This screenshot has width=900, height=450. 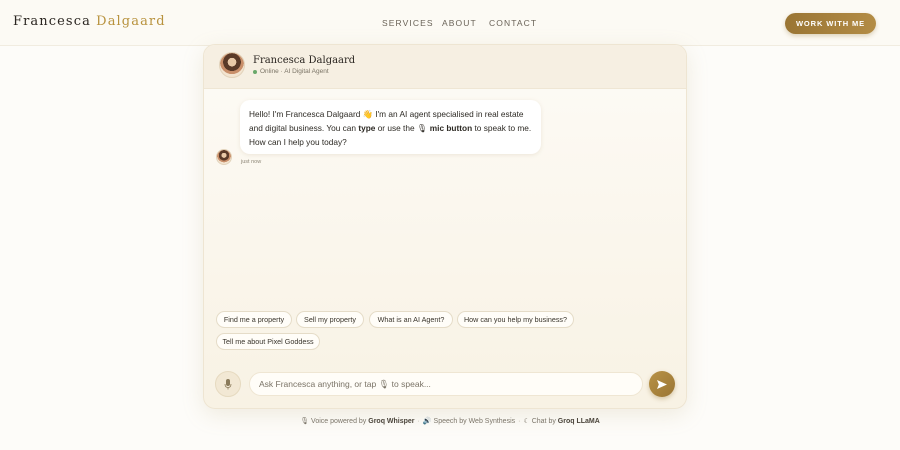 I want to click on agent-status: Online · AI Digital Agent, so click(x=291, y=71).